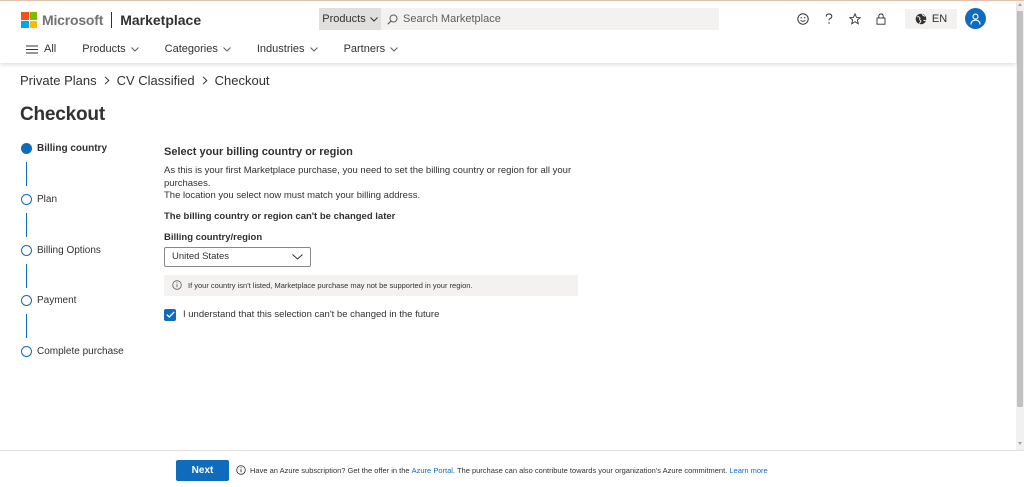 Image resolution: width=1024 pixels, height=487 pixels. Describe the element at coordinates (1020, 209) in the screenshot. I see `scroll-thumb` at that location.